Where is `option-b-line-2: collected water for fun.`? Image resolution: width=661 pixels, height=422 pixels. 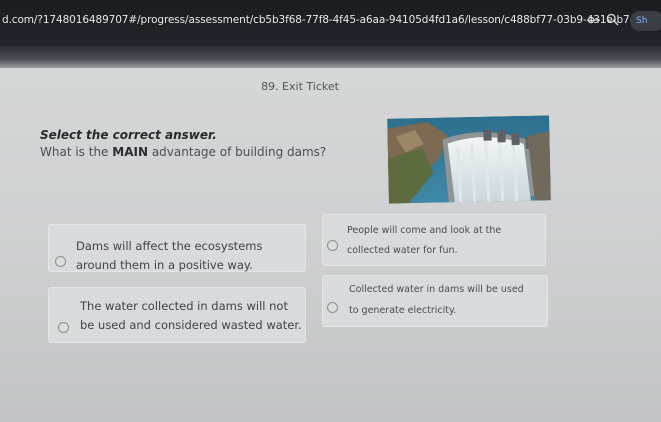
option-b-line-2: collected water for fun. is located at coordinates (402, 250).